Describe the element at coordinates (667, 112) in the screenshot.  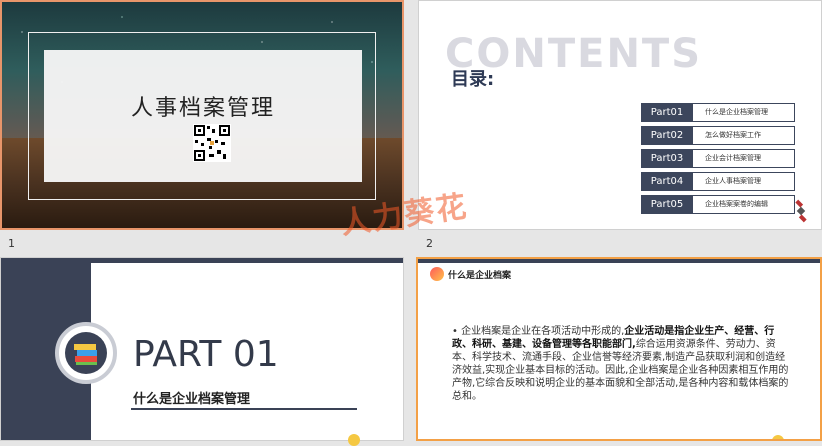
I see `part-tag: Part01` at that location.